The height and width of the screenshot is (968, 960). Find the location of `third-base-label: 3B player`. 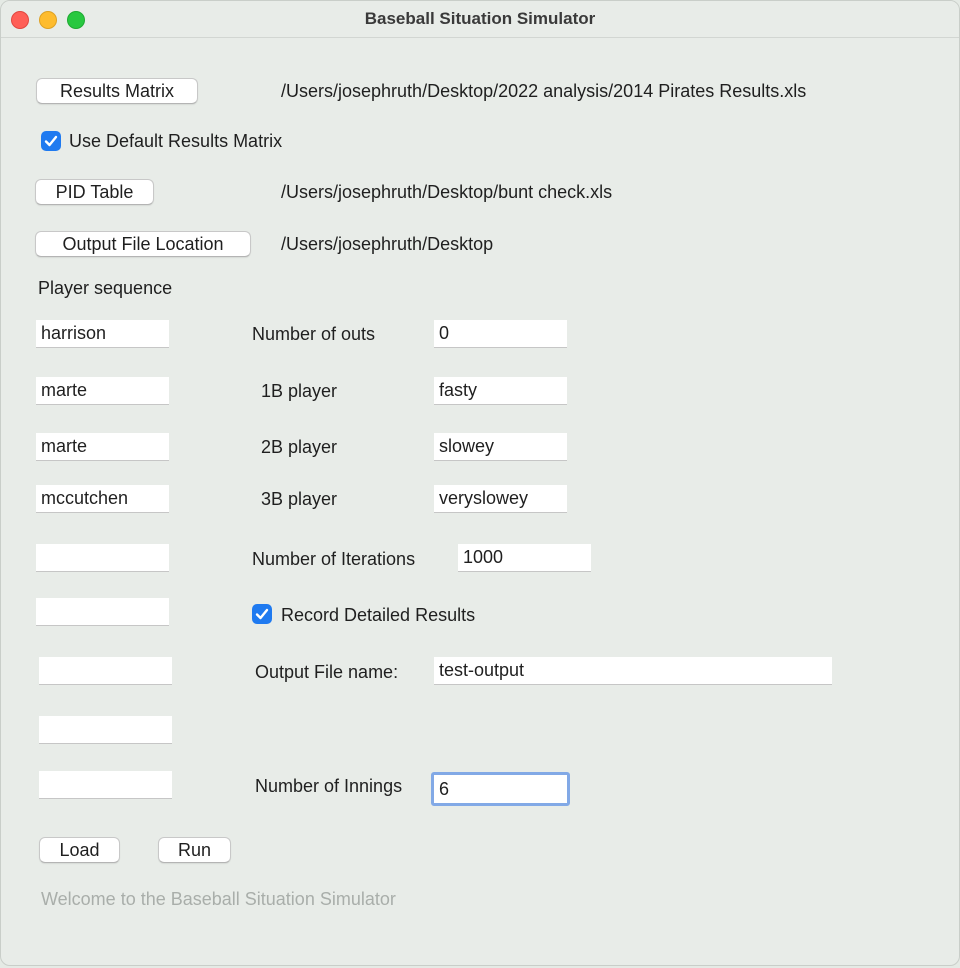

third-base-label: 3B player is located at coordinates (299, 499).